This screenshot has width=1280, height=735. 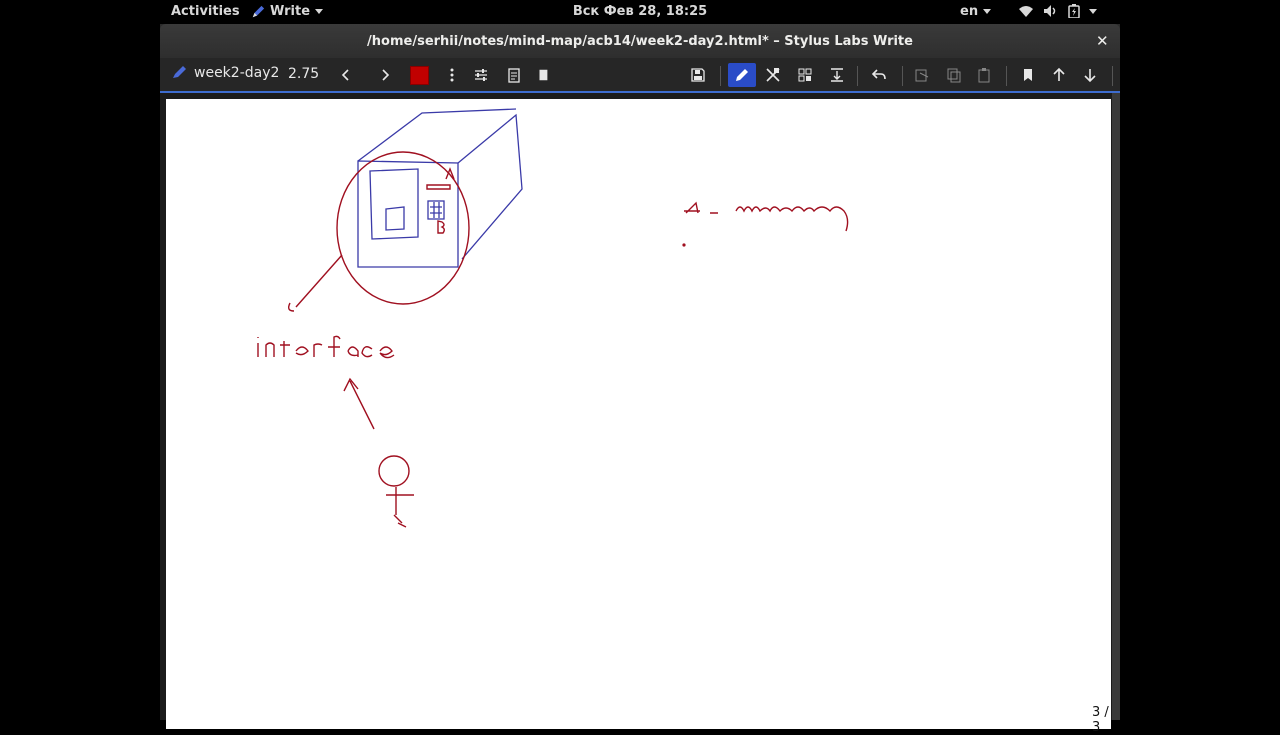 I want to click on close-icon: ✕, so click(x=1102, y=41).